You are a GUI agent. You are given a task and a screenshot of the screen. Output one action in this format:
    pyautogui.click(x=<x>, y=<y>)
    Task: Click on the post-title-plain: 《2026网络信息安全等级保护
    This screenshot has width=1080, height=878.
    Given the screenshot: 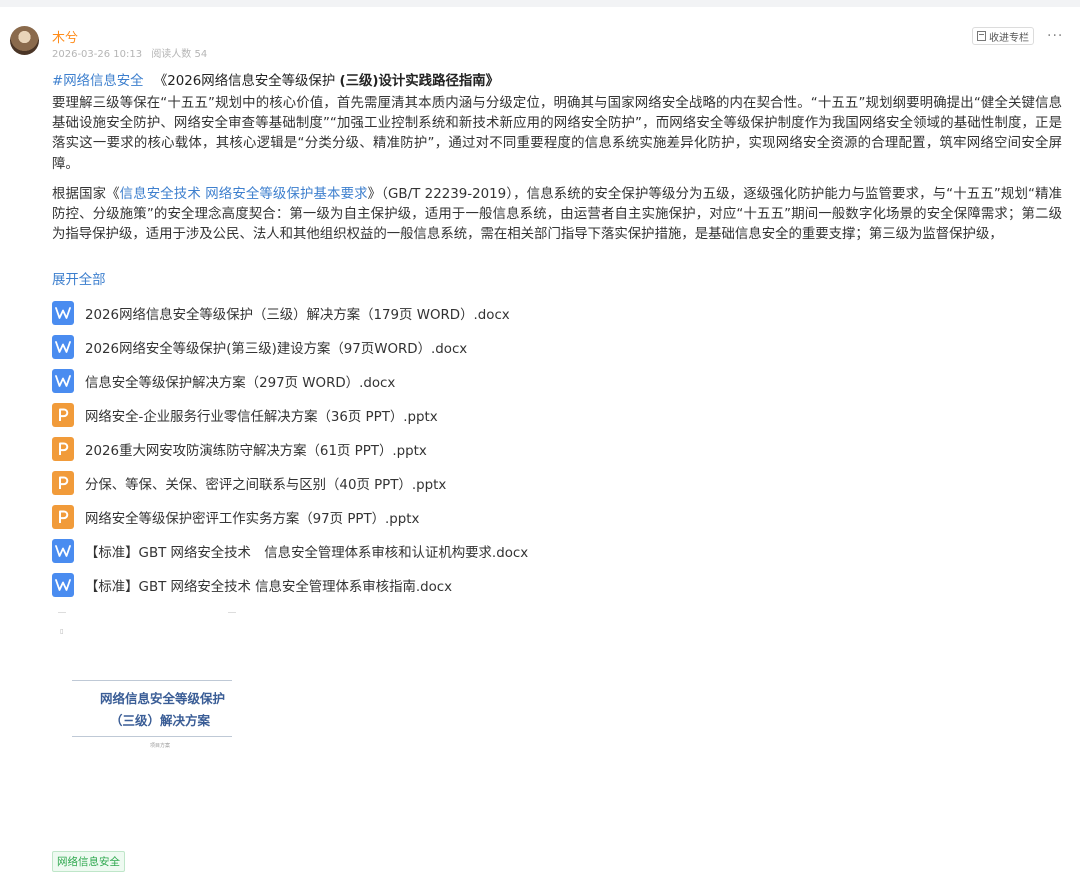 What is the action you would take?
    pyautogui.click(x=246, y=81)
    